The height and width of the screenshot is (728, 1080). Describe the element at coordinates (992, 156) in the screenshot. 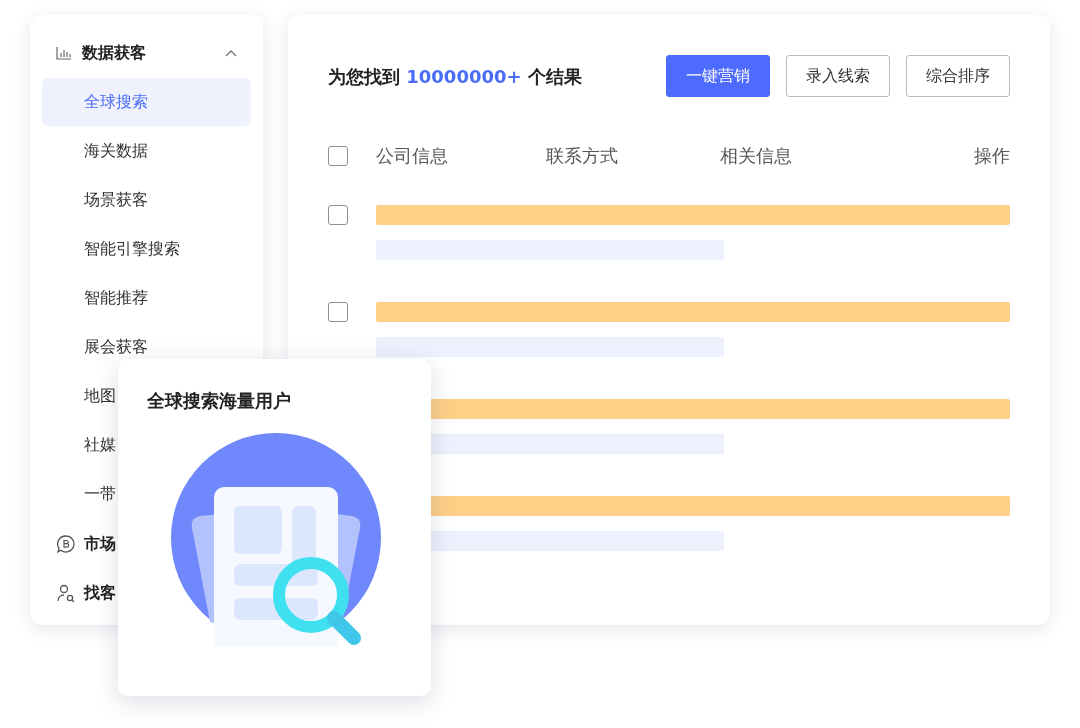

I see `column-header: 操作` at that location.